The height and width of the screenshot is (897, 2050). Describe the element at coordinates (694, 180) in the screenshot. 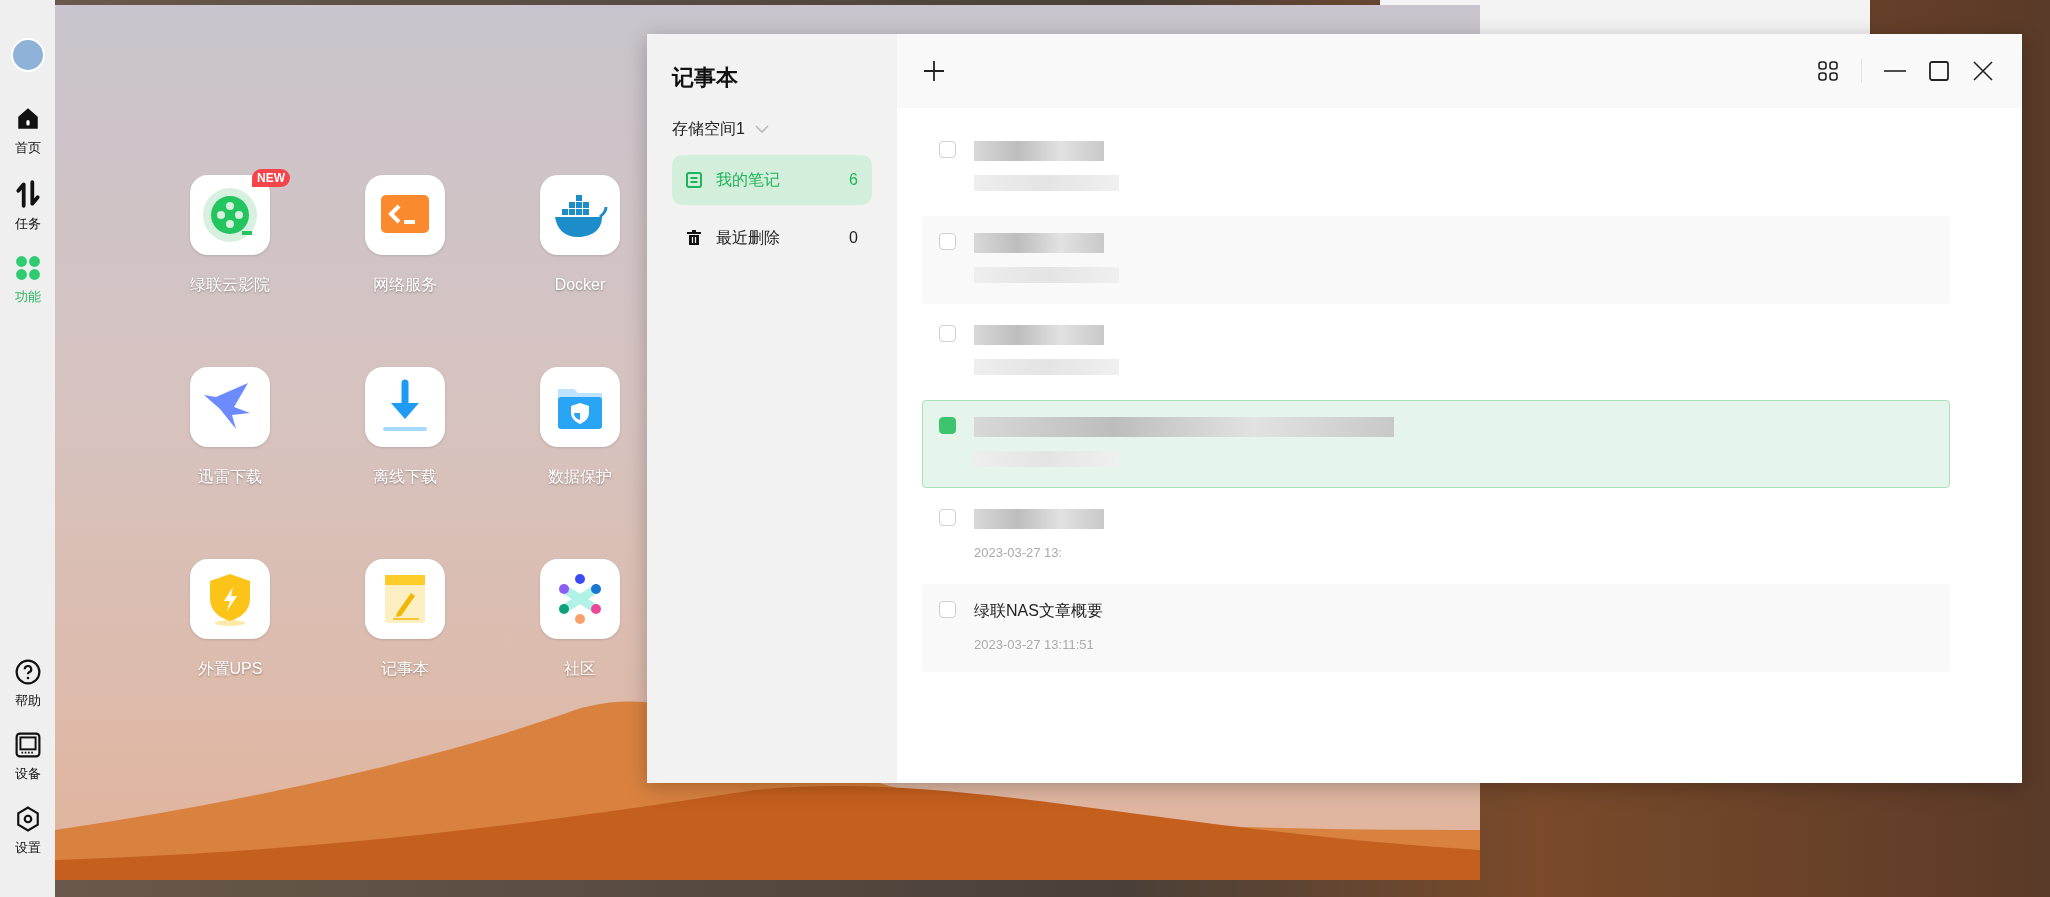

I see `note-icon` at that location.